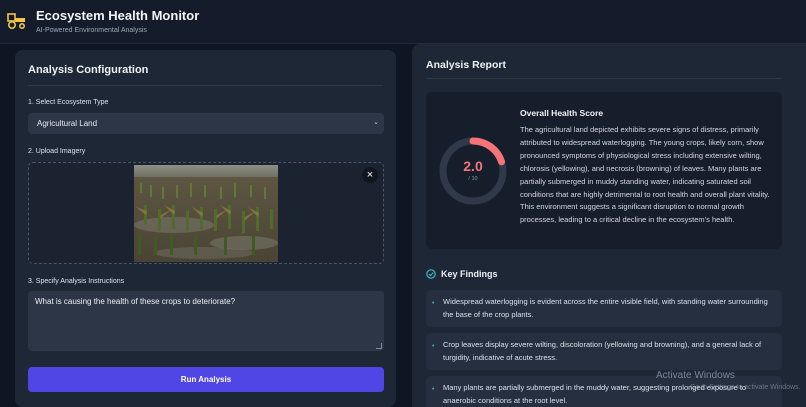  I want to click on app-title: Ecosystem Health Monitor, so click(118, 15).